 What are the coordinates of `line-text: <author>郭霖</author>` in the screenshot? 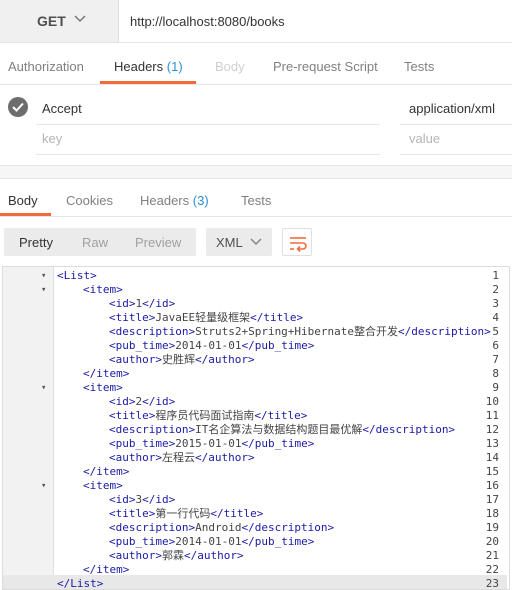 It's located at (176, 556).